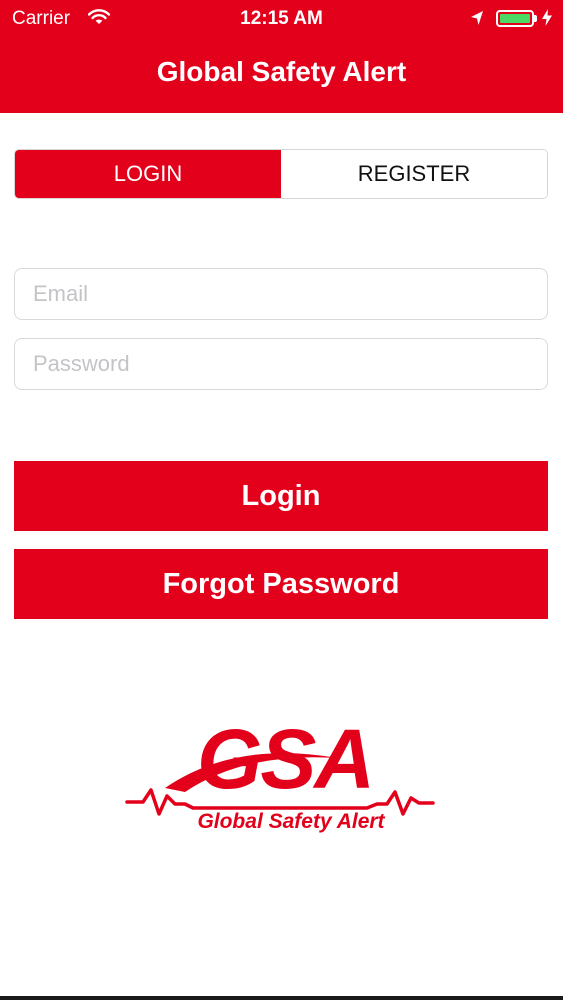 Image resolution: width=563 pixels, height=1000 pixels. I want to click on location-arrow-icon, so click(477, 21).